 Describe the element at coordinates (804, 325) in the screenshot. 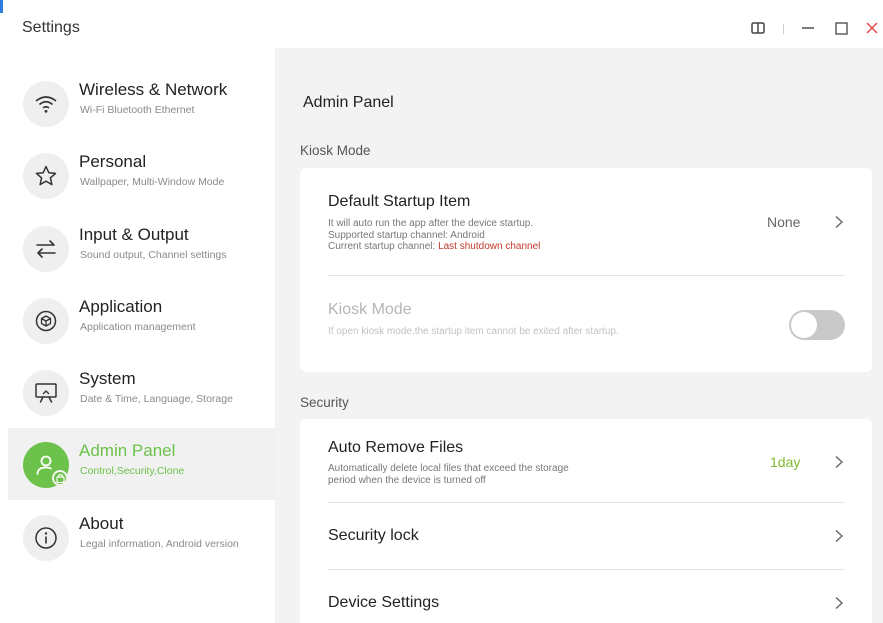

I see `toggle-knob` at that location.